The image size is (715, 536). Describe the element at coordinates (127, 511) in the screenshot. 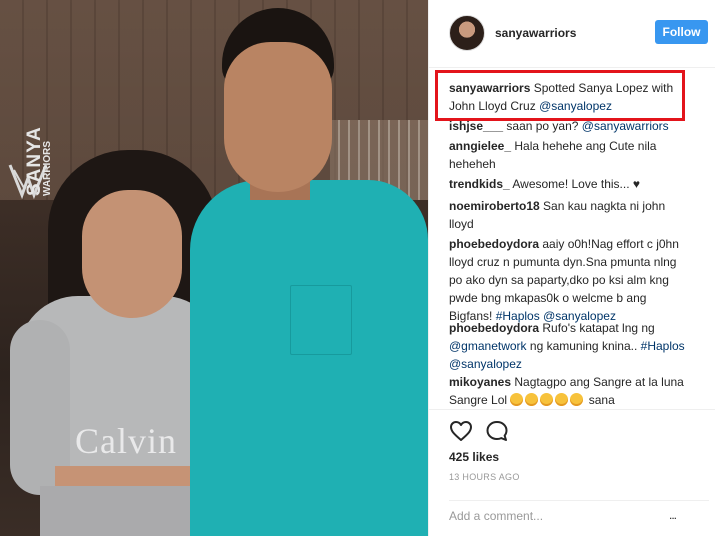

I see `woman-pants` at that location.